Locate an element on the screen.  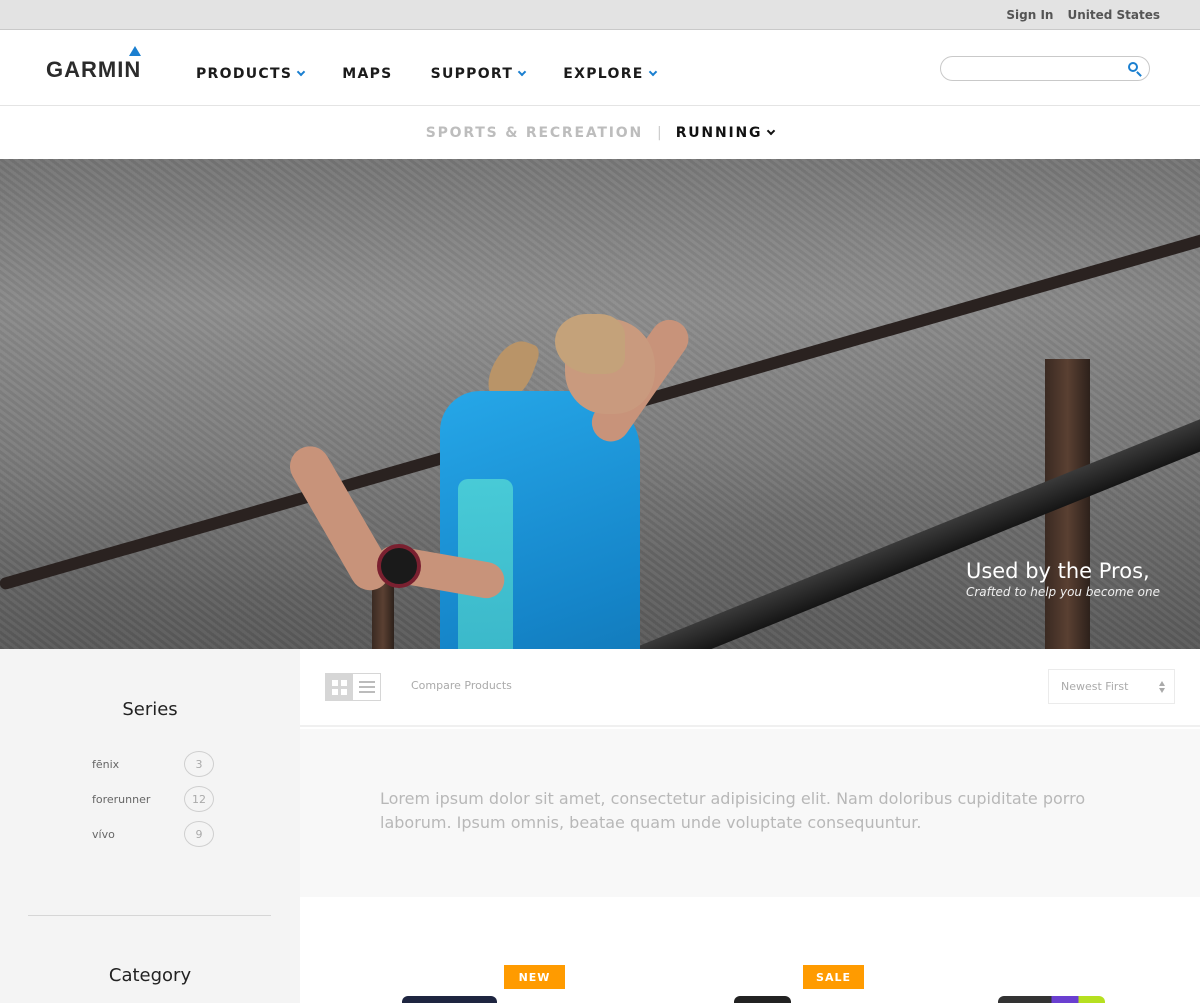
nav-support-label: SUPPORT is located at coordinates (472, 74).